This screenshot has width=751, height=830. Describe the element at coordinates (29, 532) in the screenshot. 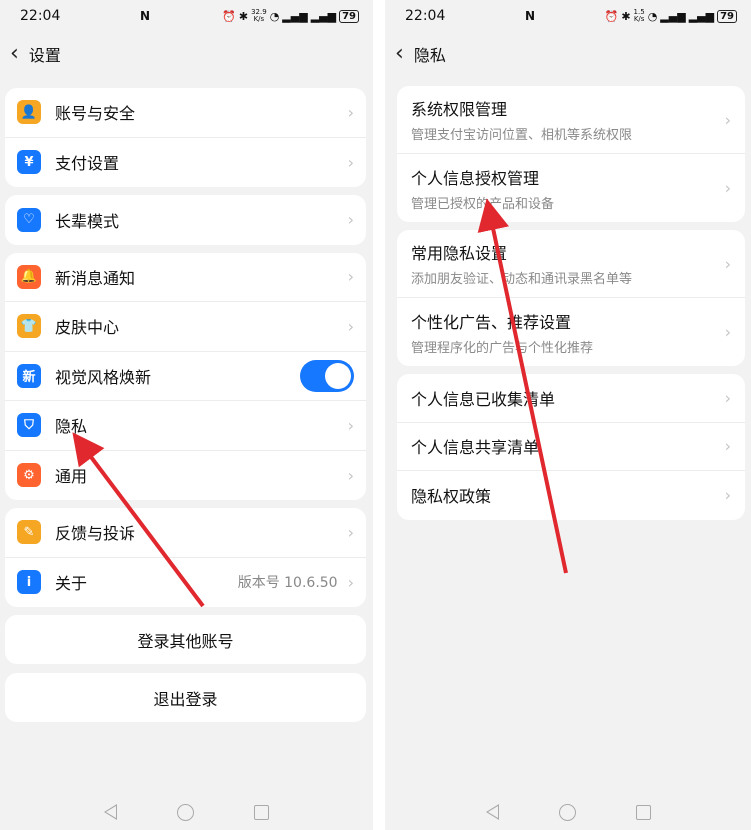

I see `pencil-icon: ✎` at that location.